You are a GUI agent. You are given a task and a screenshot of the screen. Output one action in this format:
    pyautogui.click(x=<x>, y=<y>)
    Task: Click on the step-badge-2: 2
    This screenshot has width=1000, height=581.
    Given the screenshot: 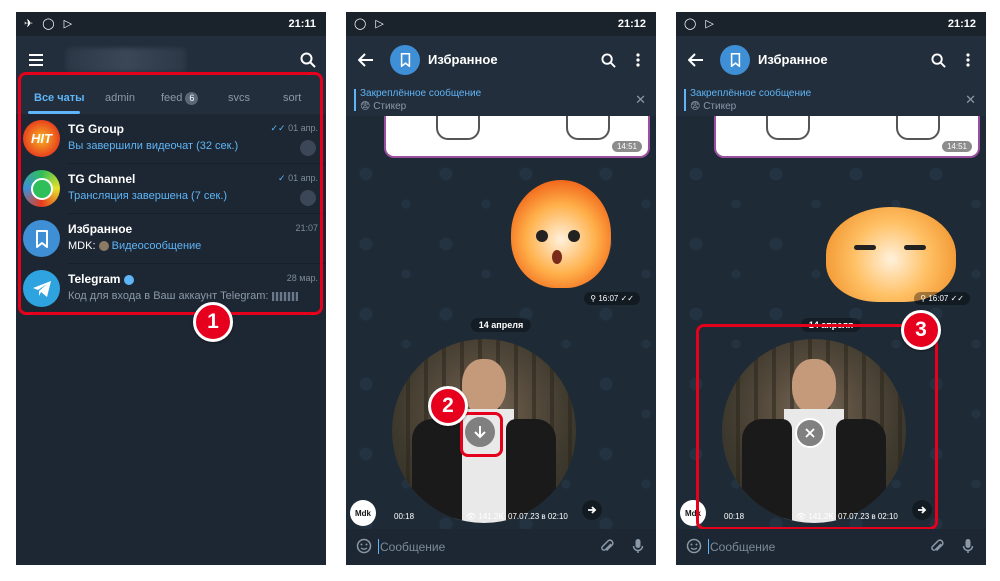 What is the action you would take?
    pyautogui.click(x=448, y=406)
    